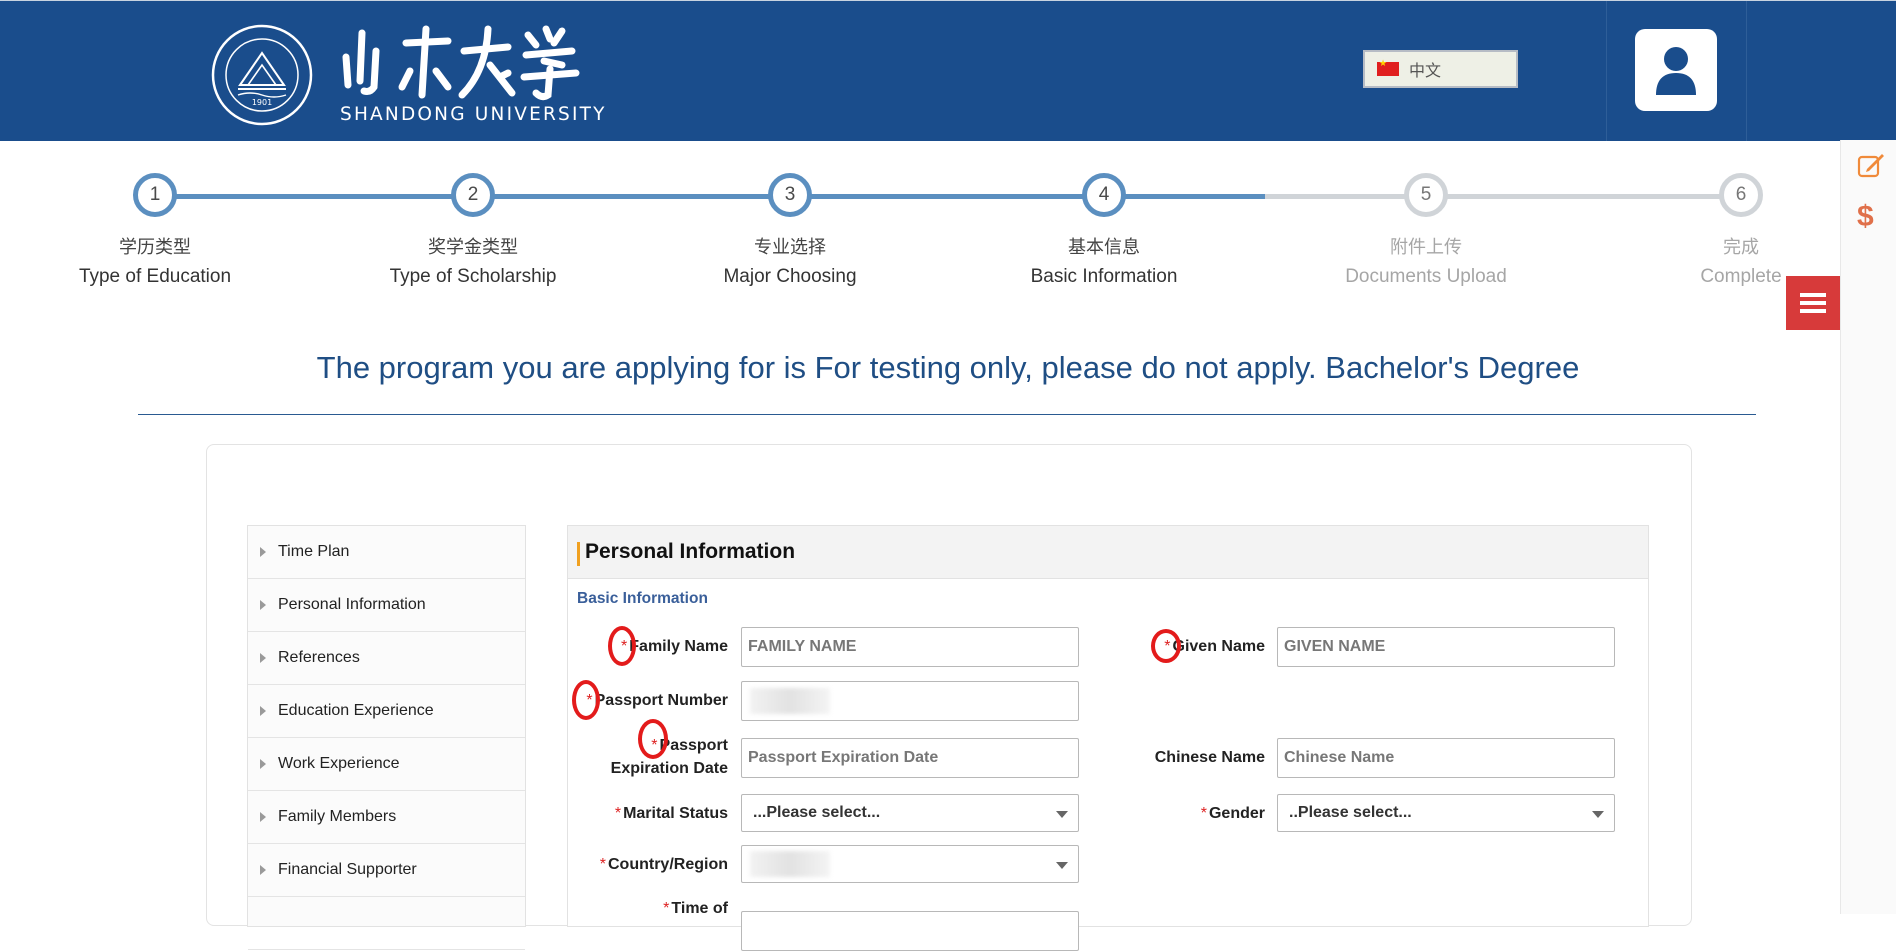 Image resolution: width=1896 pixels, height=951 pixels. What do you see at coordinates (668, 864) in the screenshot?
I see `country-region-label-text: Country/Region` at bounding box center [668, 864].